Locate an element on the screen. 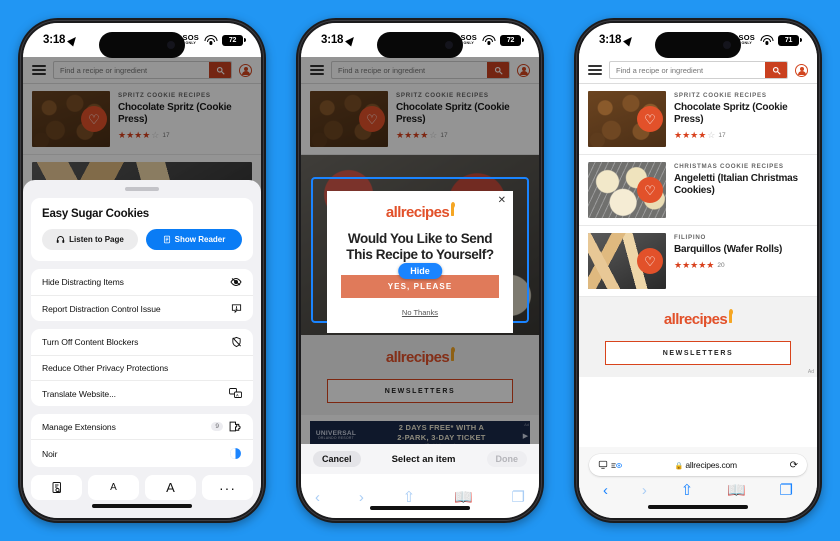  menu-item-label: Hide Distracting Items is located at coordinates (83, 282).